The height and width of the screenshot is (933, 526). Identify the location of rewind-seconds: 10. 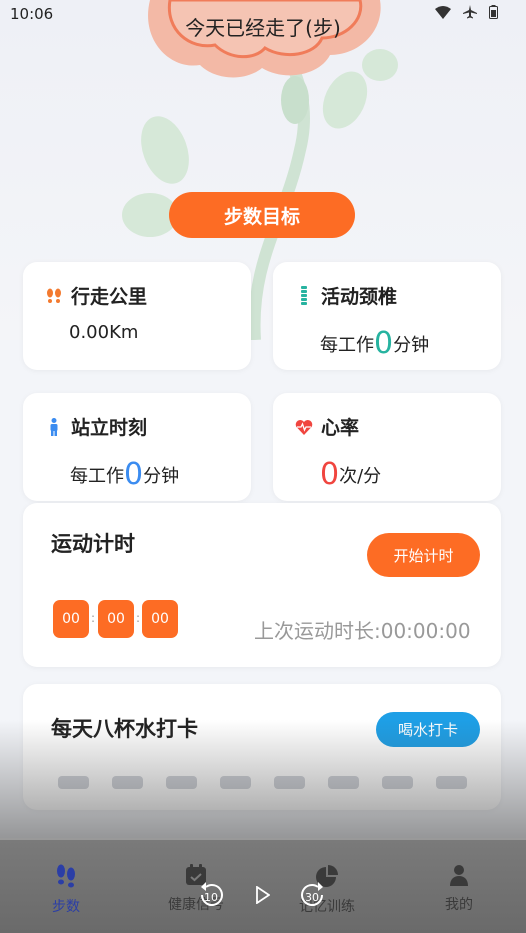
(211, 897).